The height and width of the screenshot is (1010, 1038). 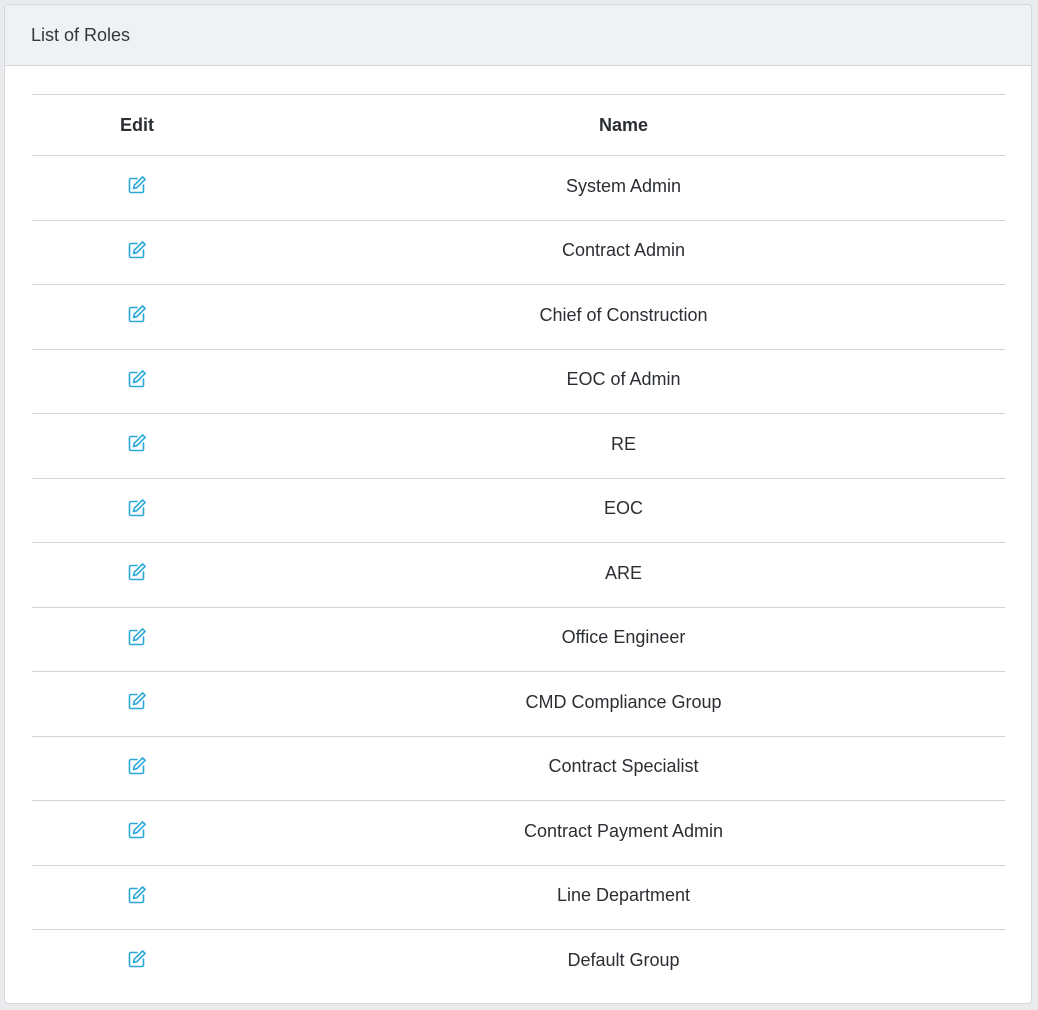 I want to click on table-row: Contract Payment Admin, so click(x=518, y=833).